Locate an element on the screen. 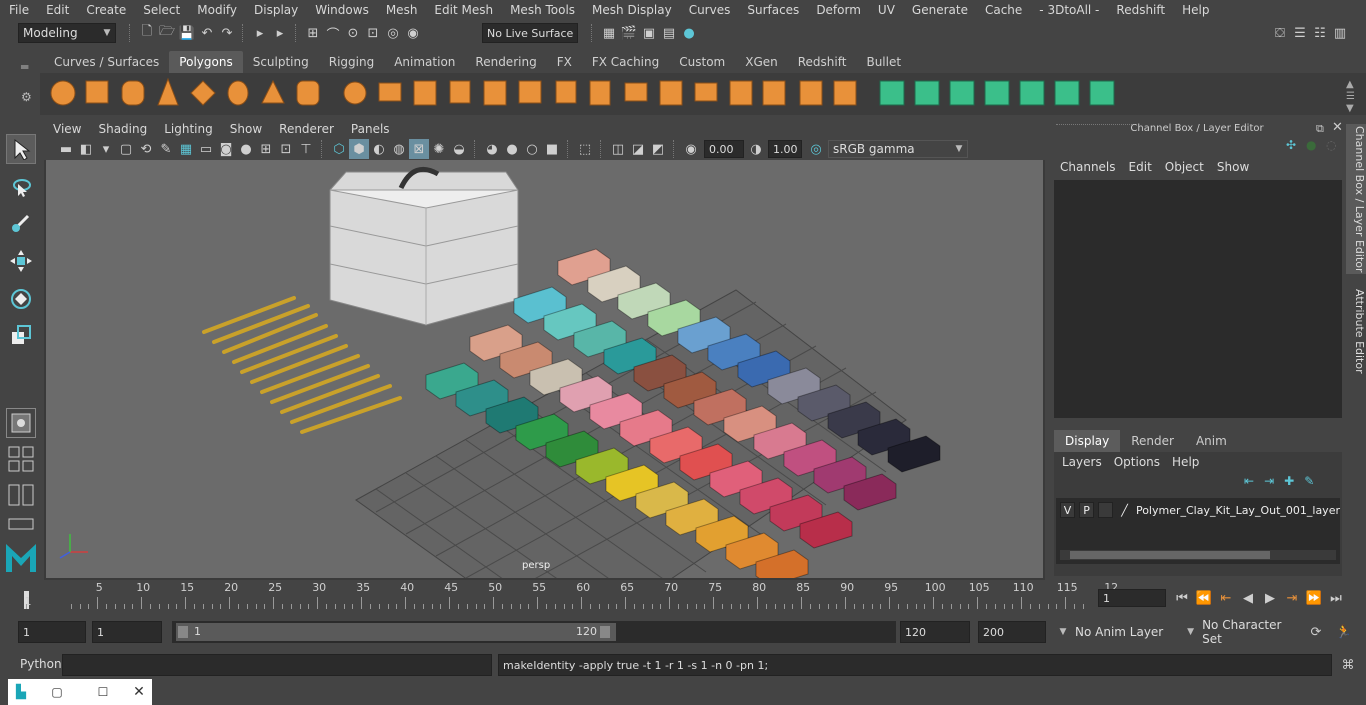  combine-icon is located at coordinates (355, 93).